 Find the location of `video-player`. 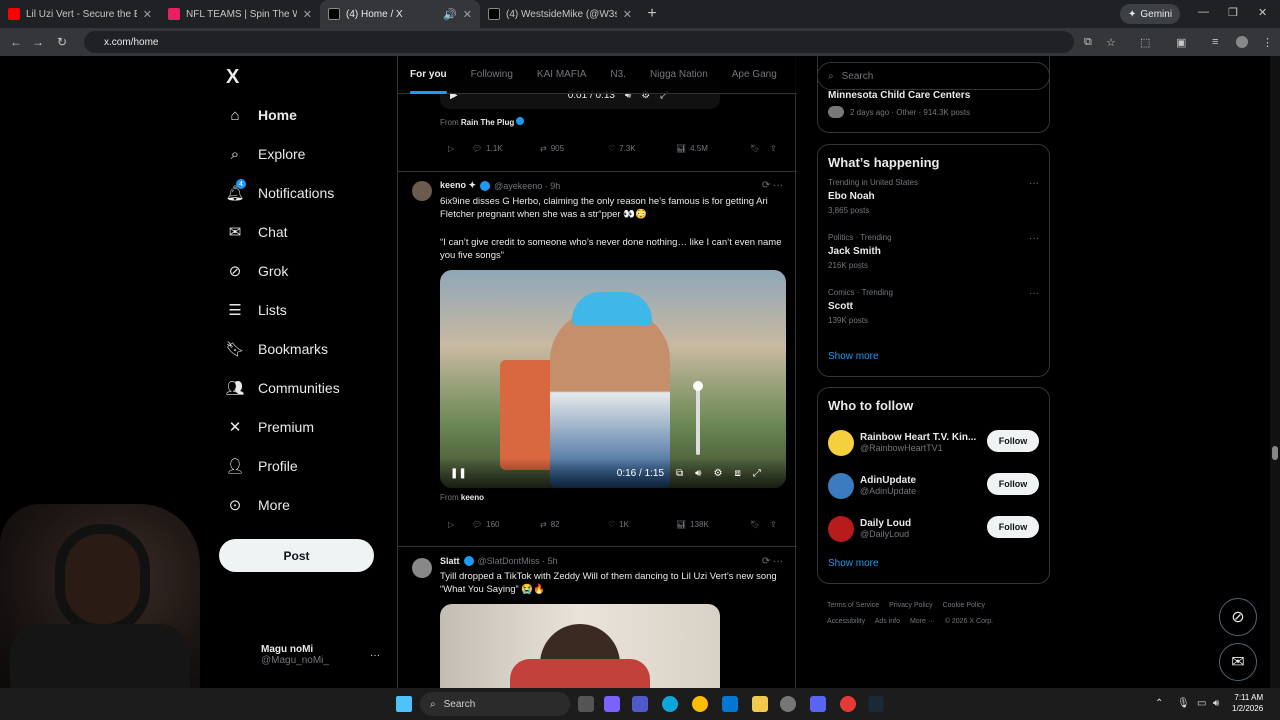

video-player is located at coordinates (580, 646).